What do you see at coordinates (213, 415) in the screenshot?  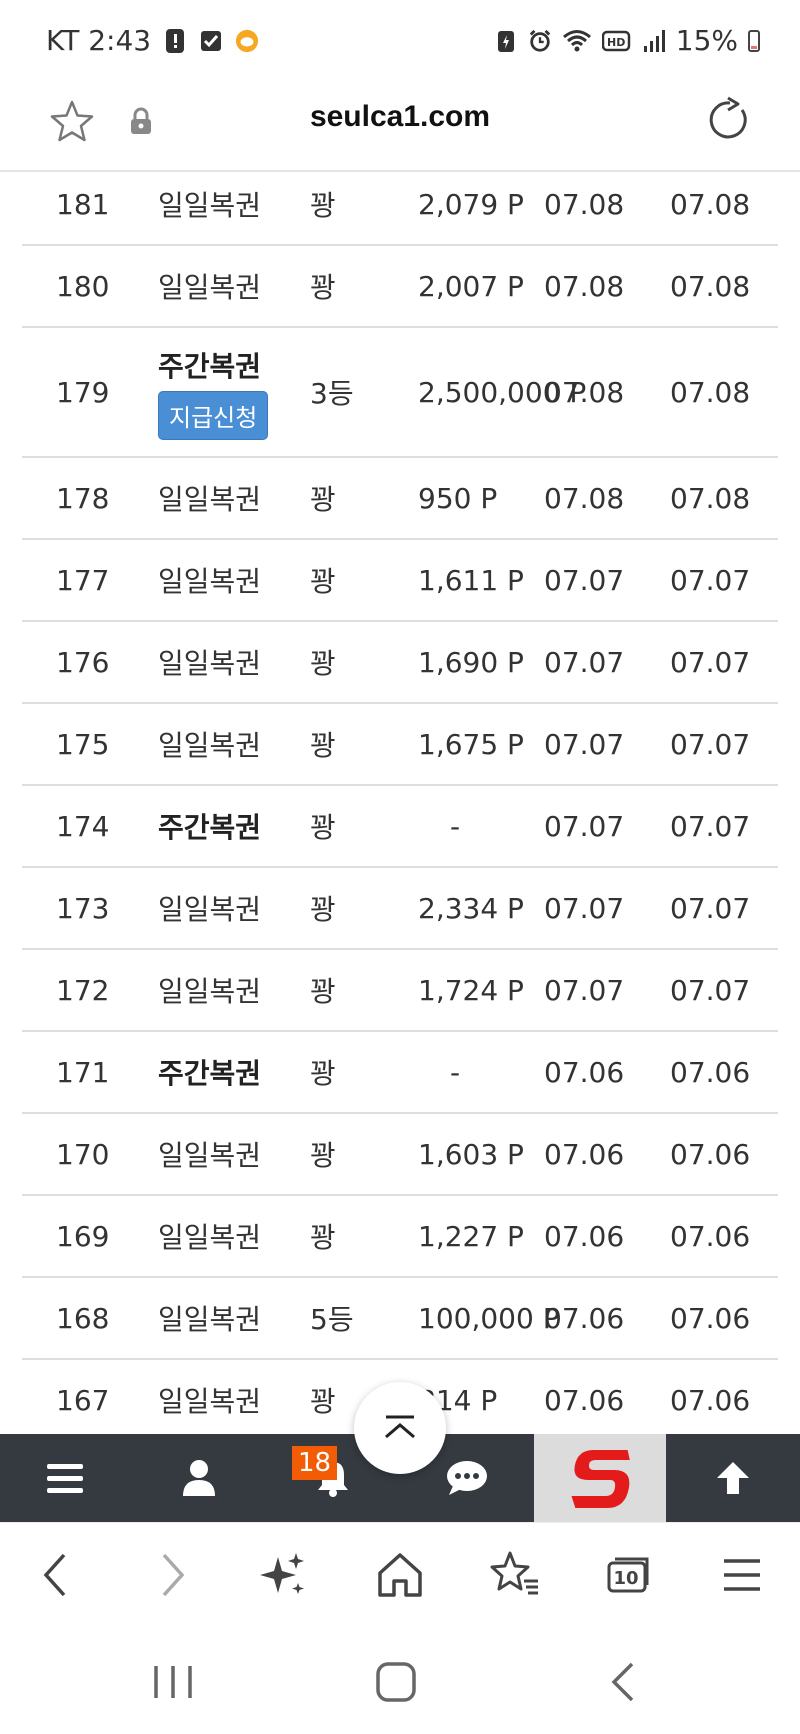 I see `claim-payout-button: 지급신청` at bounding box center [213, 415].